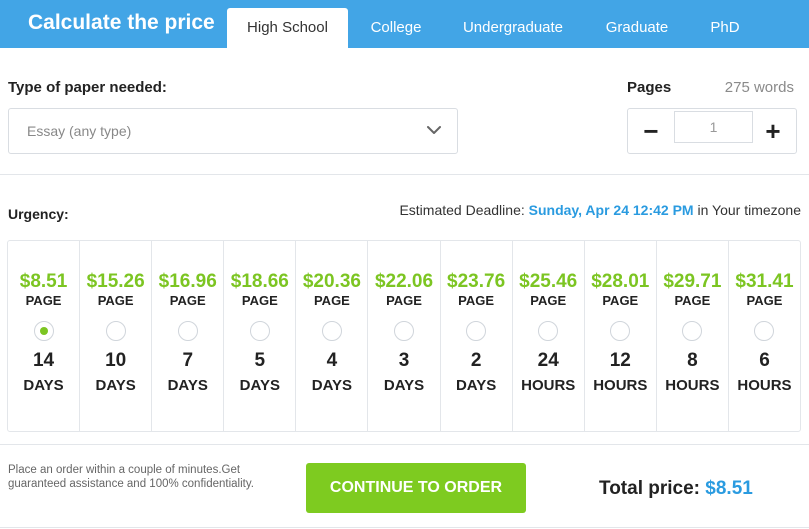 The image size is (809, 529). Describe the element at coordinates (649, 488) in the screenshot. I see `total-price-label: Total price:` at that location.